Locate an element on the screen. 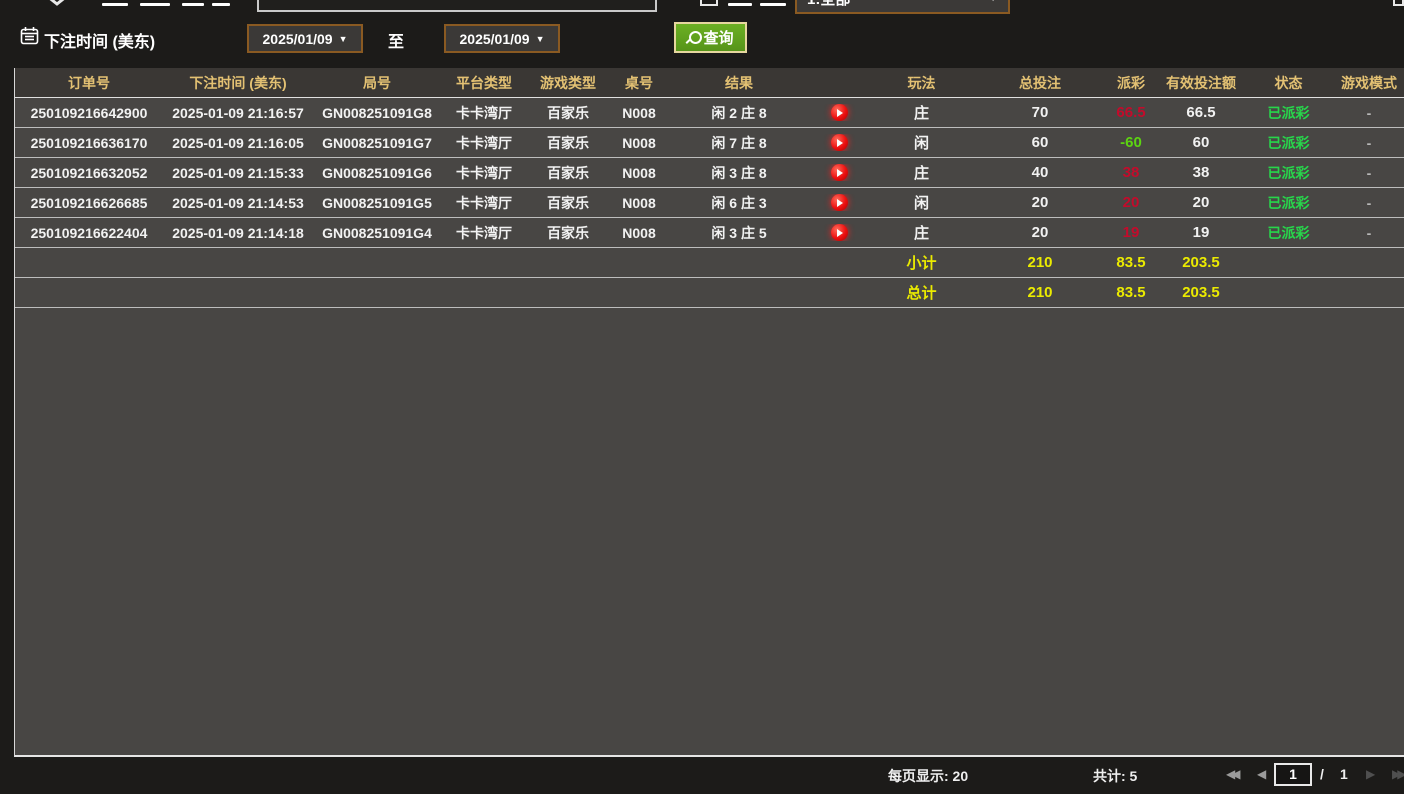  cell-result: 闲 3 庄 5 is located at coordinates (739, 232).